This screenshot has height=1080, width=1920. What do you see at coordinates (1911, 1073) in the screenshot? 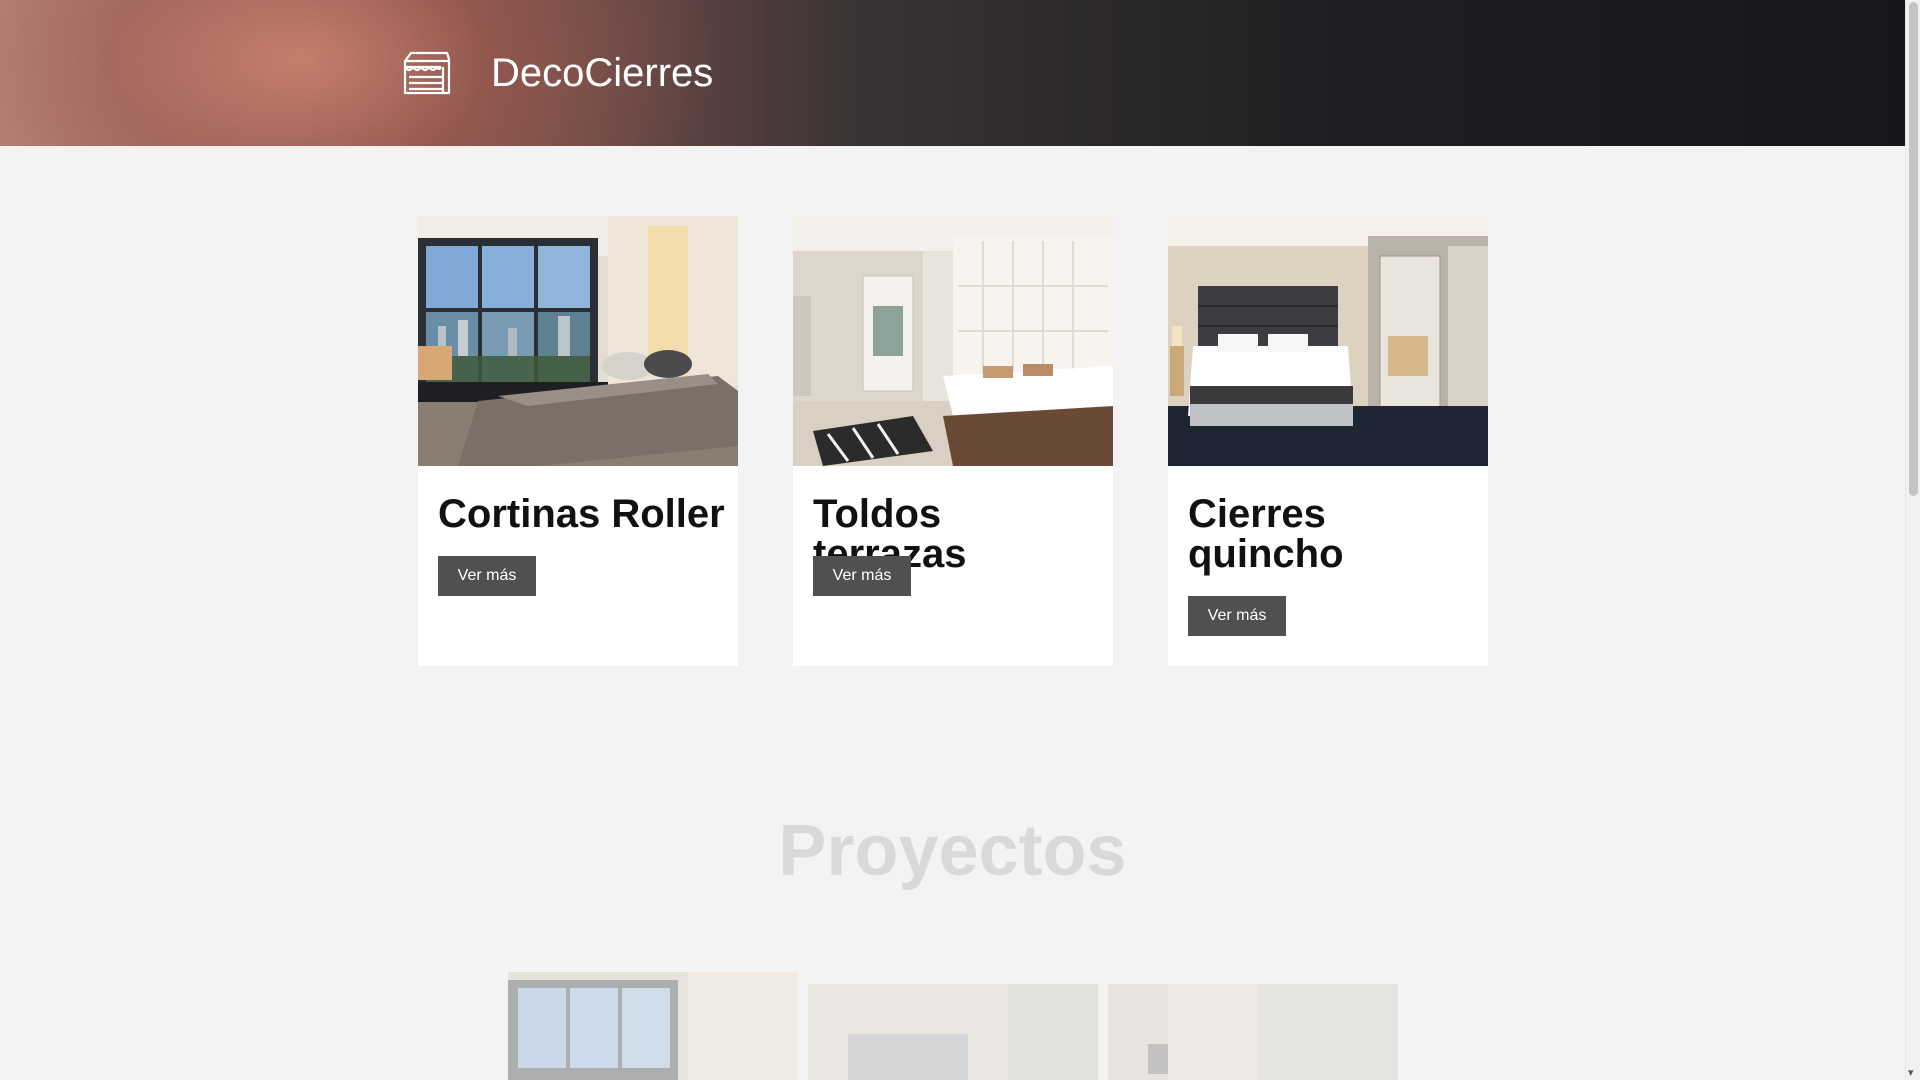
I see `scroll-down-arrow-icon: ▾` at bounding box center [1911, 1073].